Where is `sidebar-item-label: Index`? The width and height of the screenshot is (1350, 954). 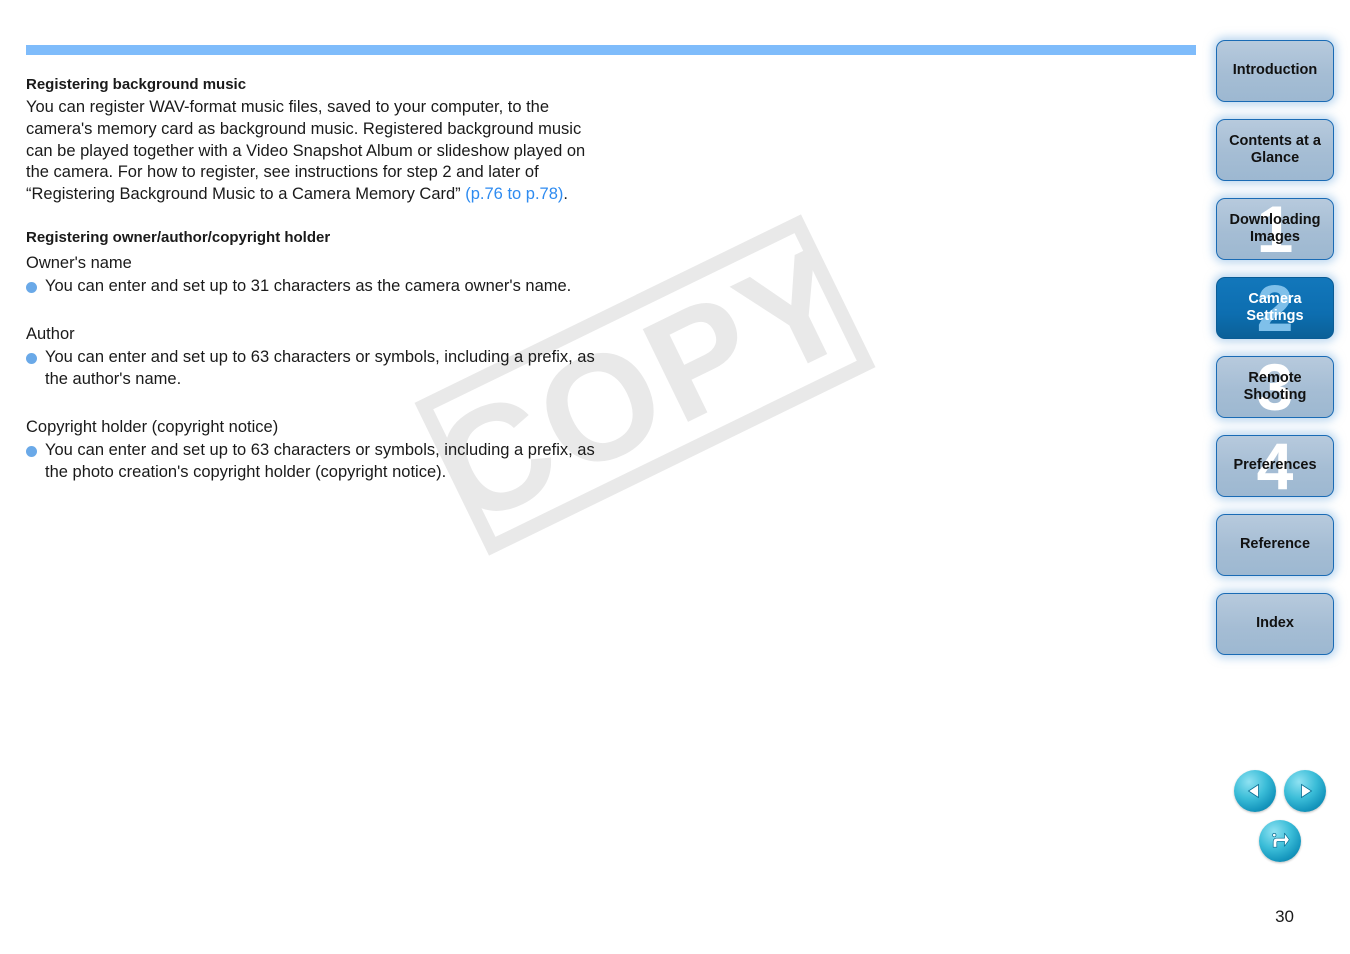
sidebar-item-label: Index is located at coordinates (1275, 623).